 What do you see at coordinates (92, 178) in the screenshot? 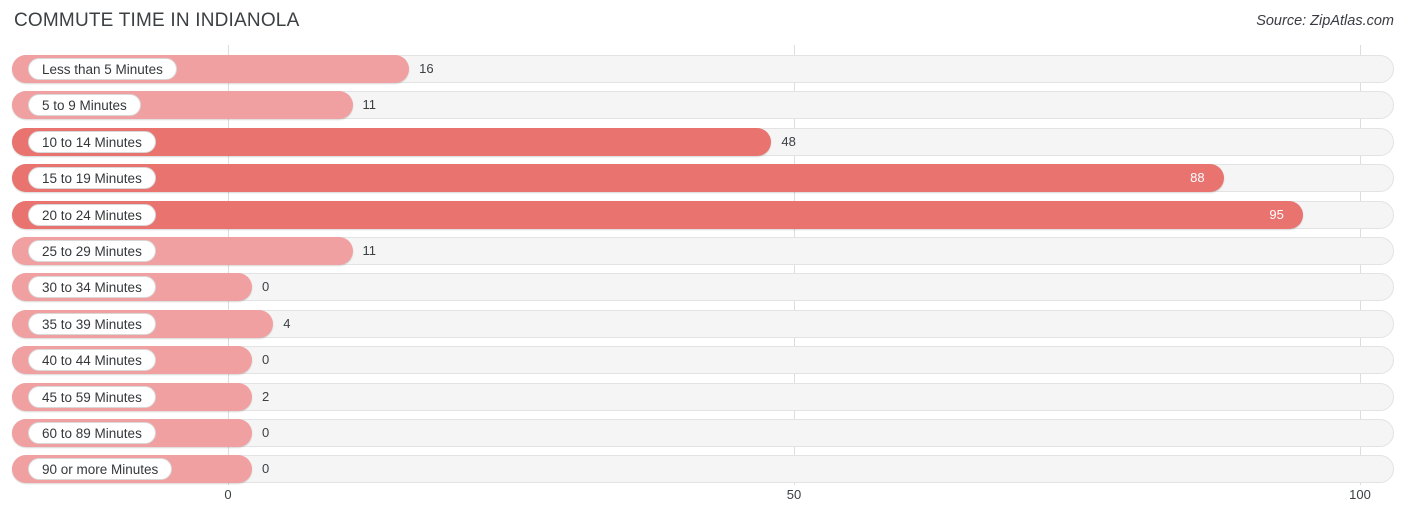
I see `bar-category-label: 15 to 19 Minutes` at bounding box center [92, 178].